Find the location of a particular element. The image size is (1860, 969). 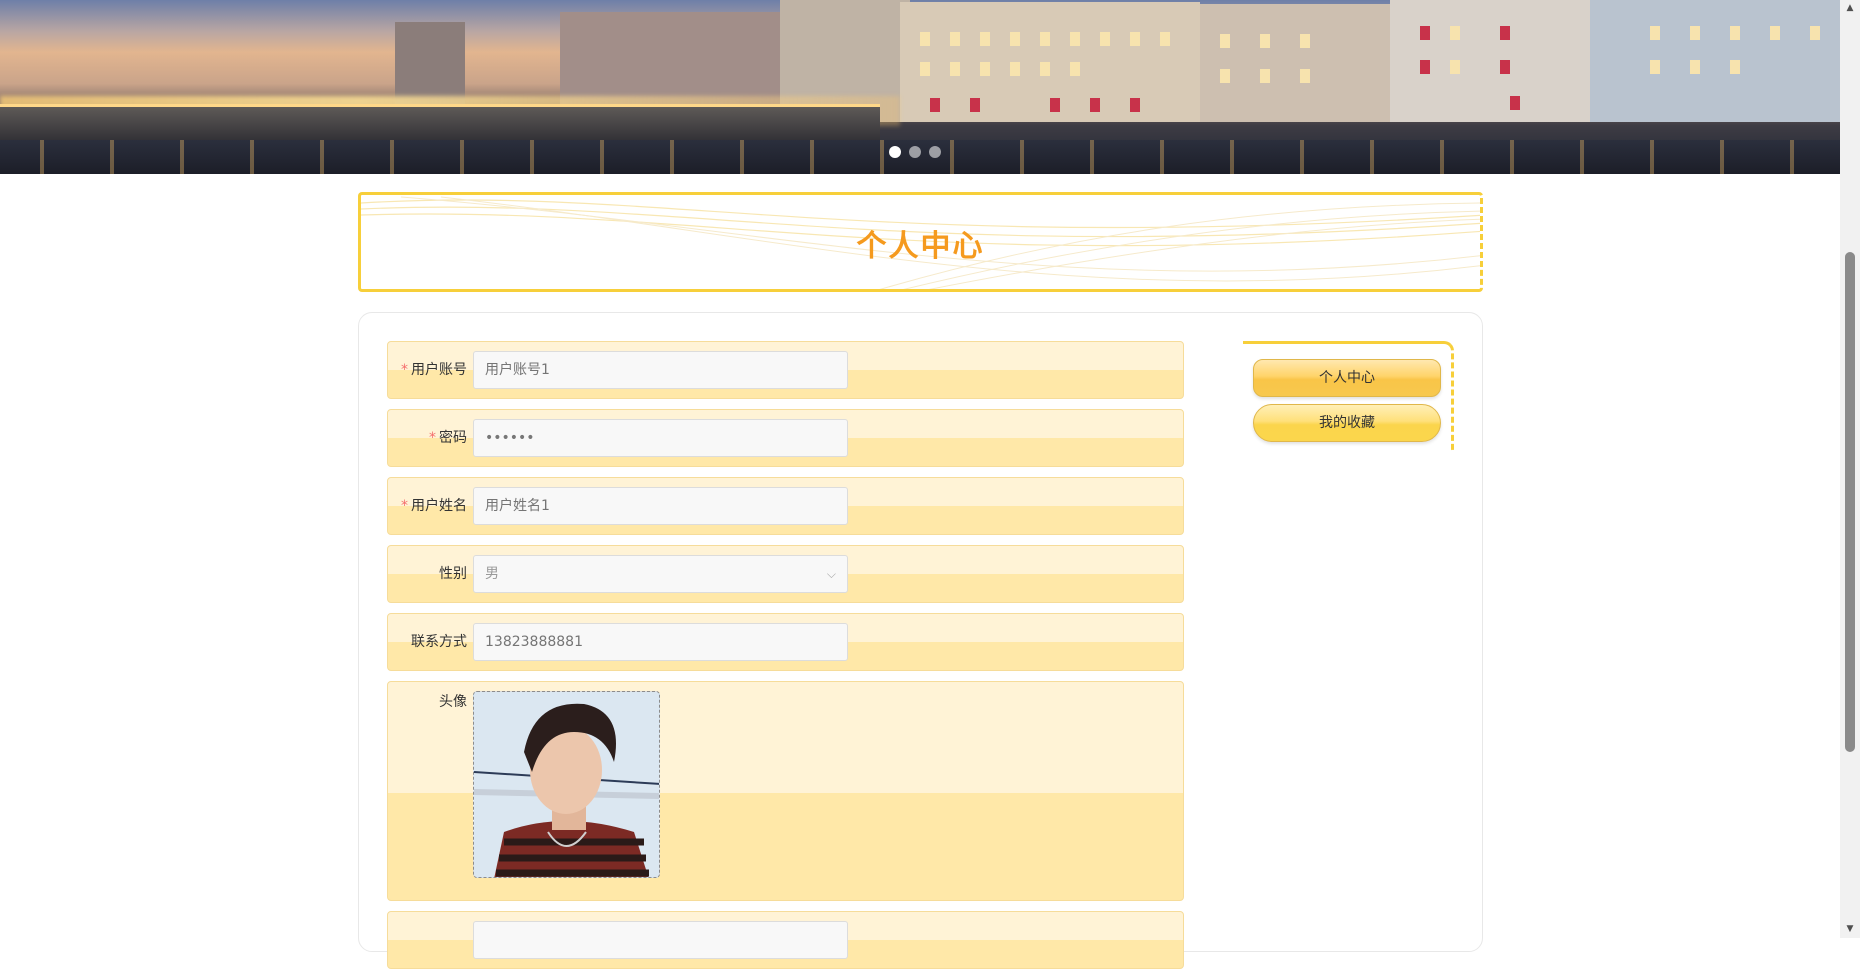

page-scrollbar: ▲ ▼ is located at coordinates (1850, 469).